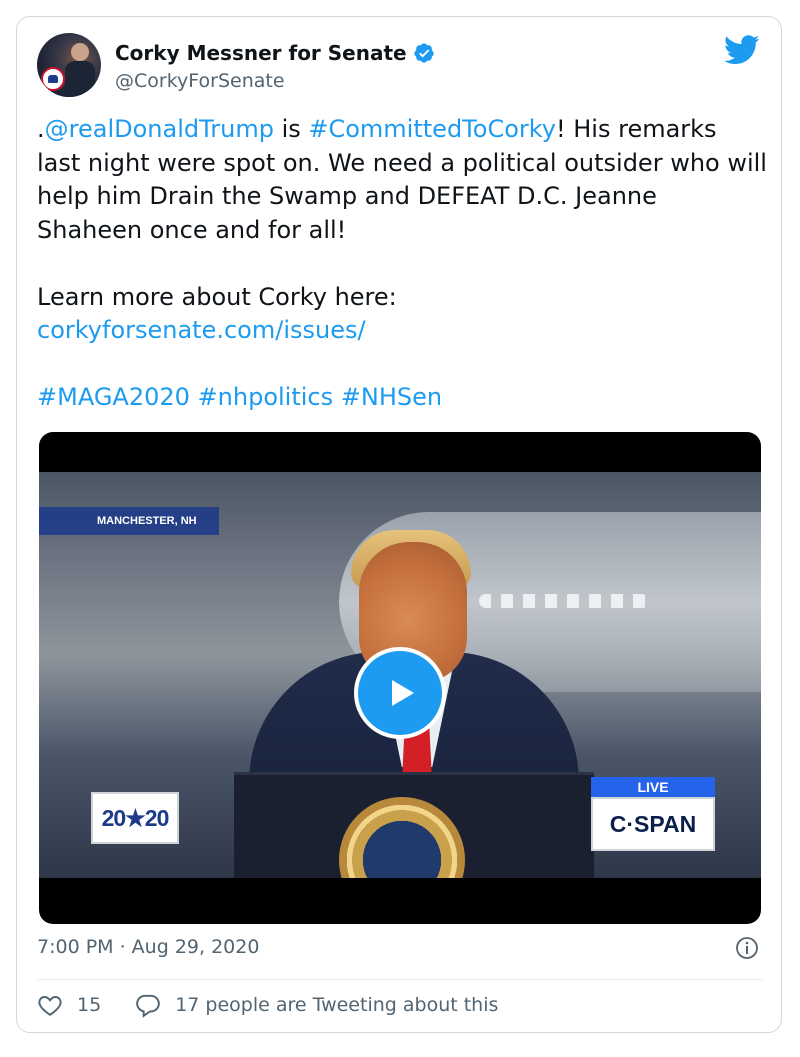  Describe the element at coordinates (402, 331) in the screenshot. I see `issues-link: corkyforsenate.com/issues/` at that location.